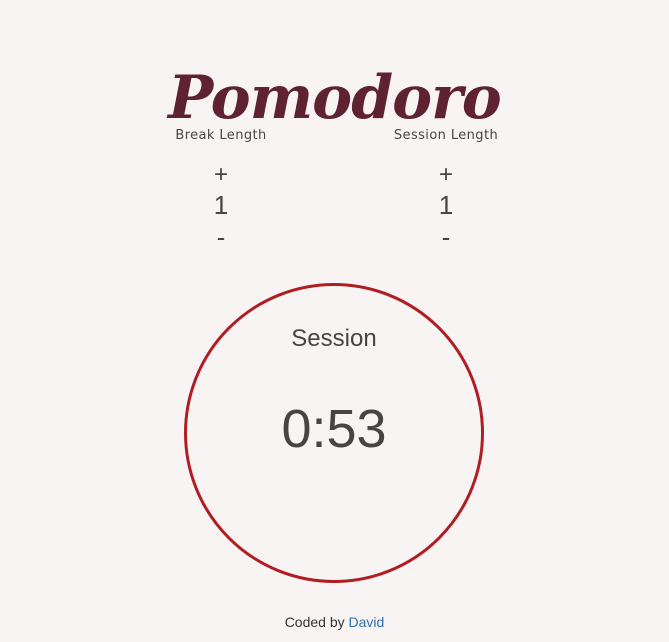 The height and width of the screenshot is (642, 669). Describe the element at coordinates (446, 135) in the screenshot. I see `session-length-label: Session Length` at that location.